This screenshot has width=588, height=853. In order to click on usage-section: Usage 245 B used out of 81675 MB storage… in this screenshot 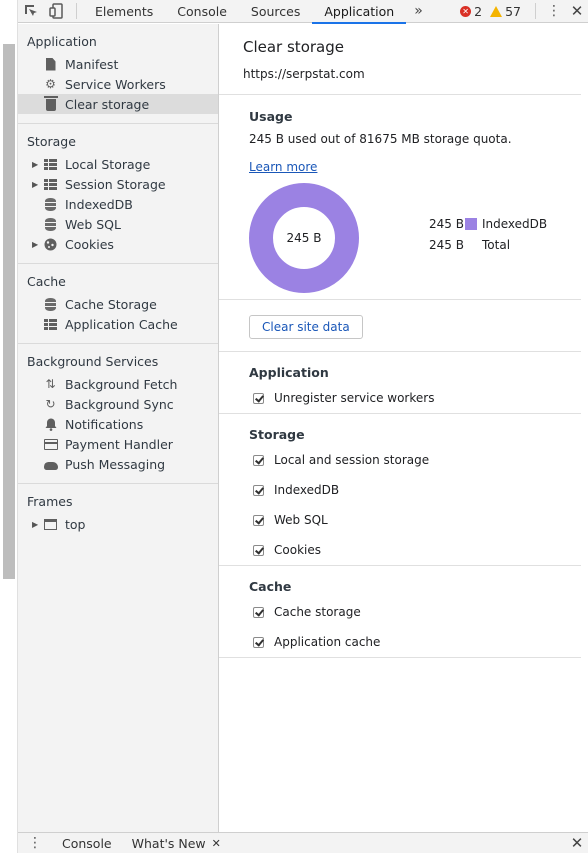, I will do `click(400, 197)`.